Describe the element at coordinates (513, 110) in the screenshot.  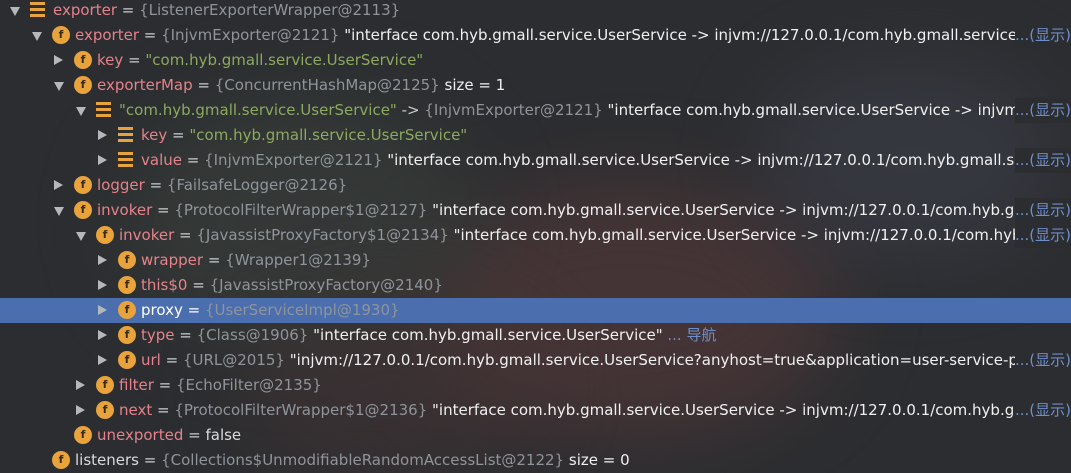
I see `variable-type: {InjvmExporter@2121}` at that location.